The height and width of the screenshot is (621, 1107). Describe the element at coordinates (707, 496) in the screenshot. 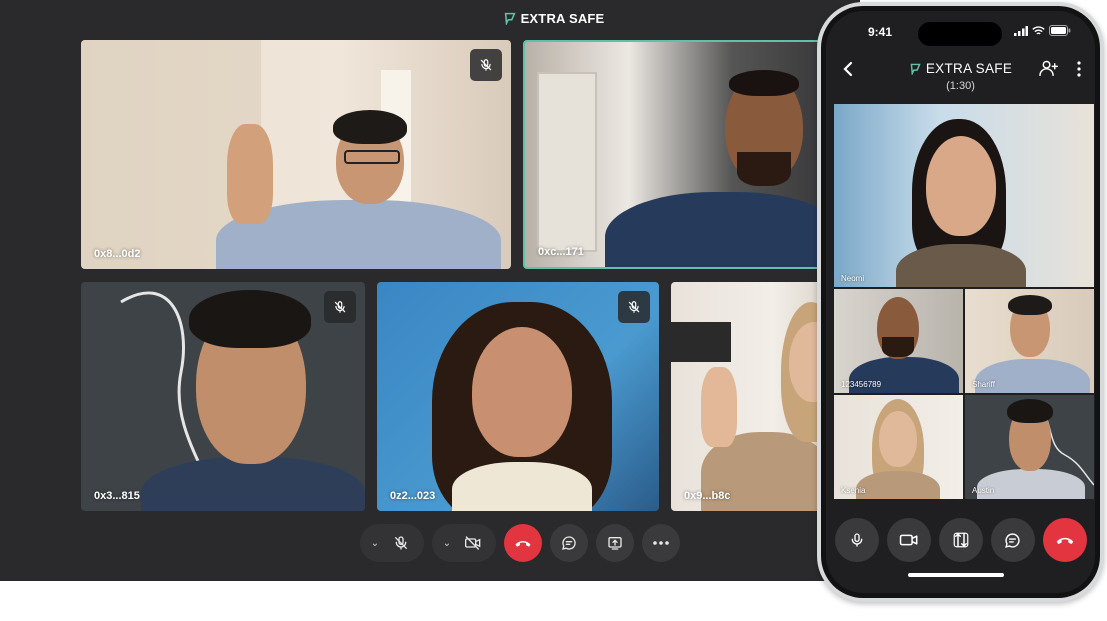

I see `participant-name-label: 0x9...b8c` at that location.